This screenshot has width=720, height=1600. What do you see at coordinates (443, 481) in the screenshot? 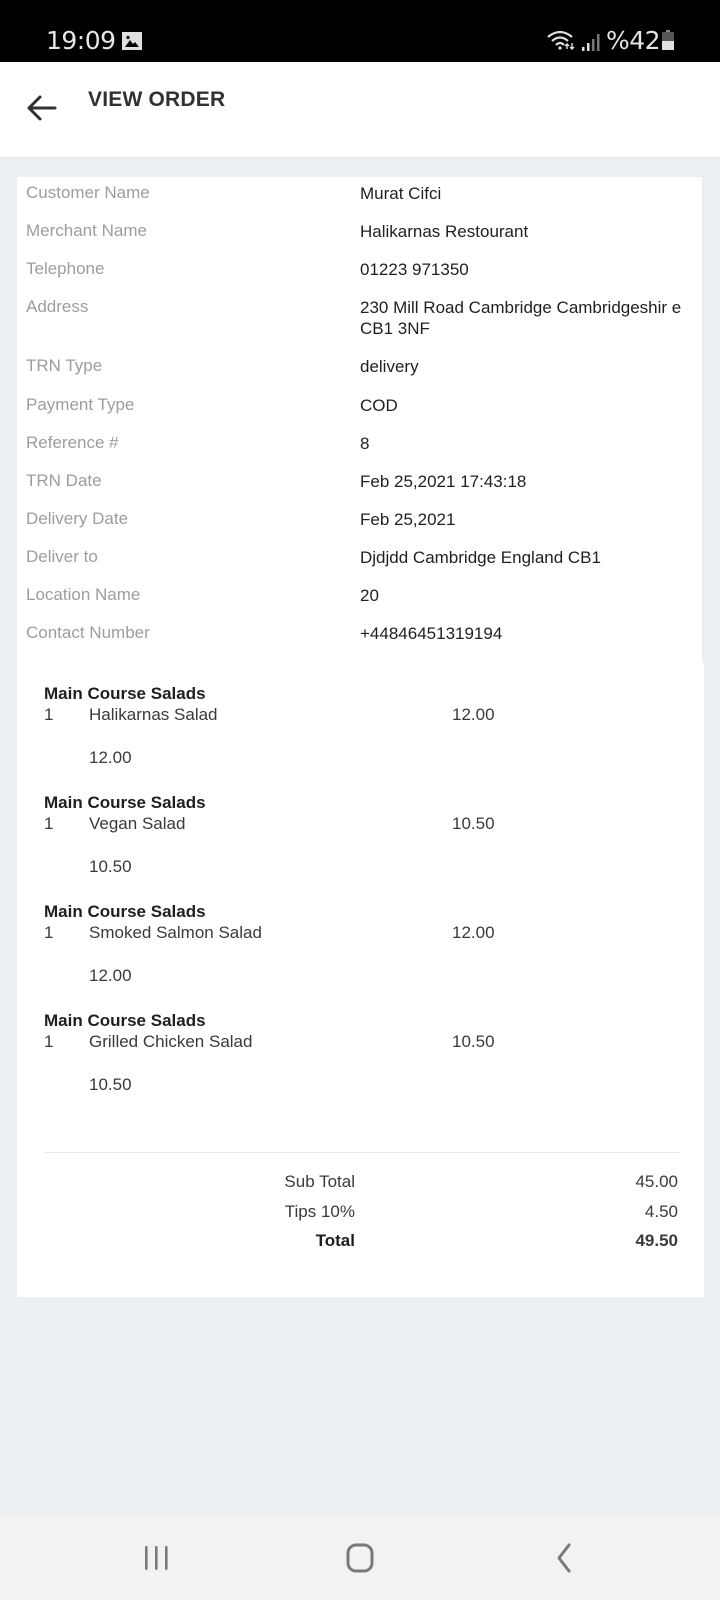
I see `info-value: Feb 25,2021 17:43:18` at bounding box center [443, 481].